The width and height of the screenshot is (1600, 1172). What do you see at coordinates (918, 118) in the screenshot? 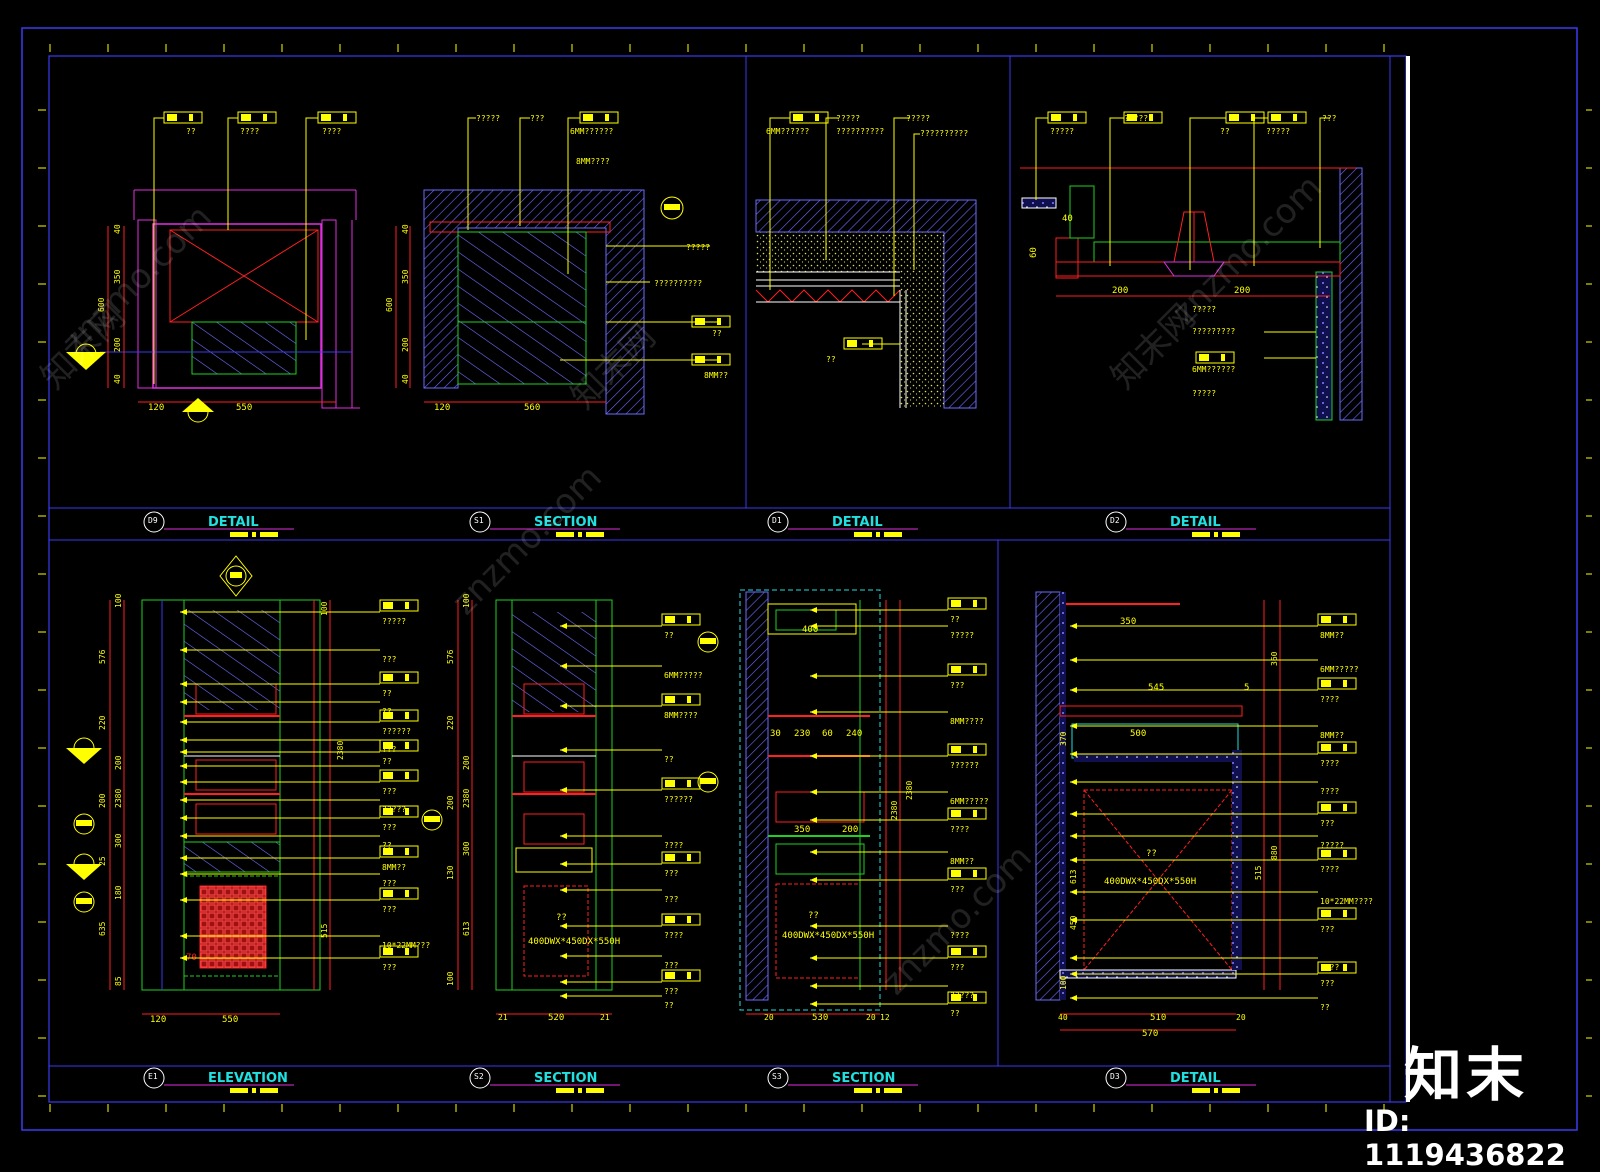
I see `d1-note-3: ?????` at bounding box center [918, 118].